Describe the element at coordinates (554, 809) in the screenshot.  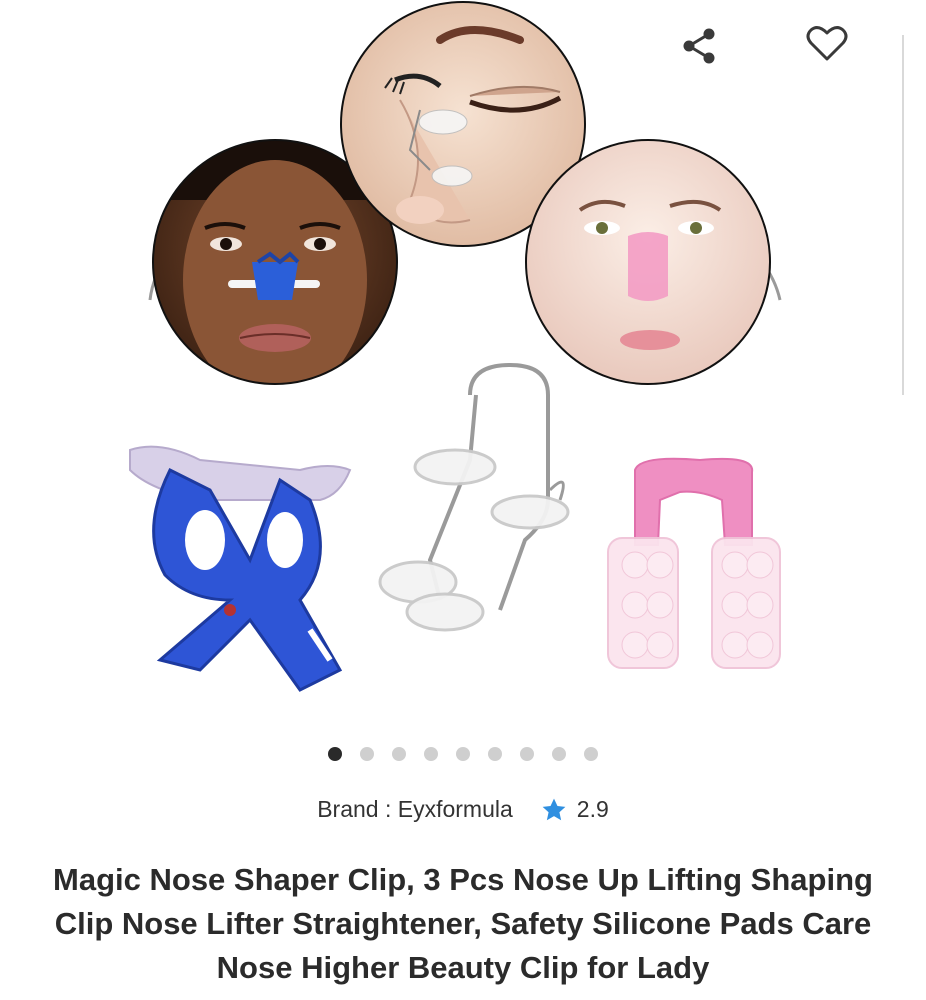
I see `star-icon` at that location.